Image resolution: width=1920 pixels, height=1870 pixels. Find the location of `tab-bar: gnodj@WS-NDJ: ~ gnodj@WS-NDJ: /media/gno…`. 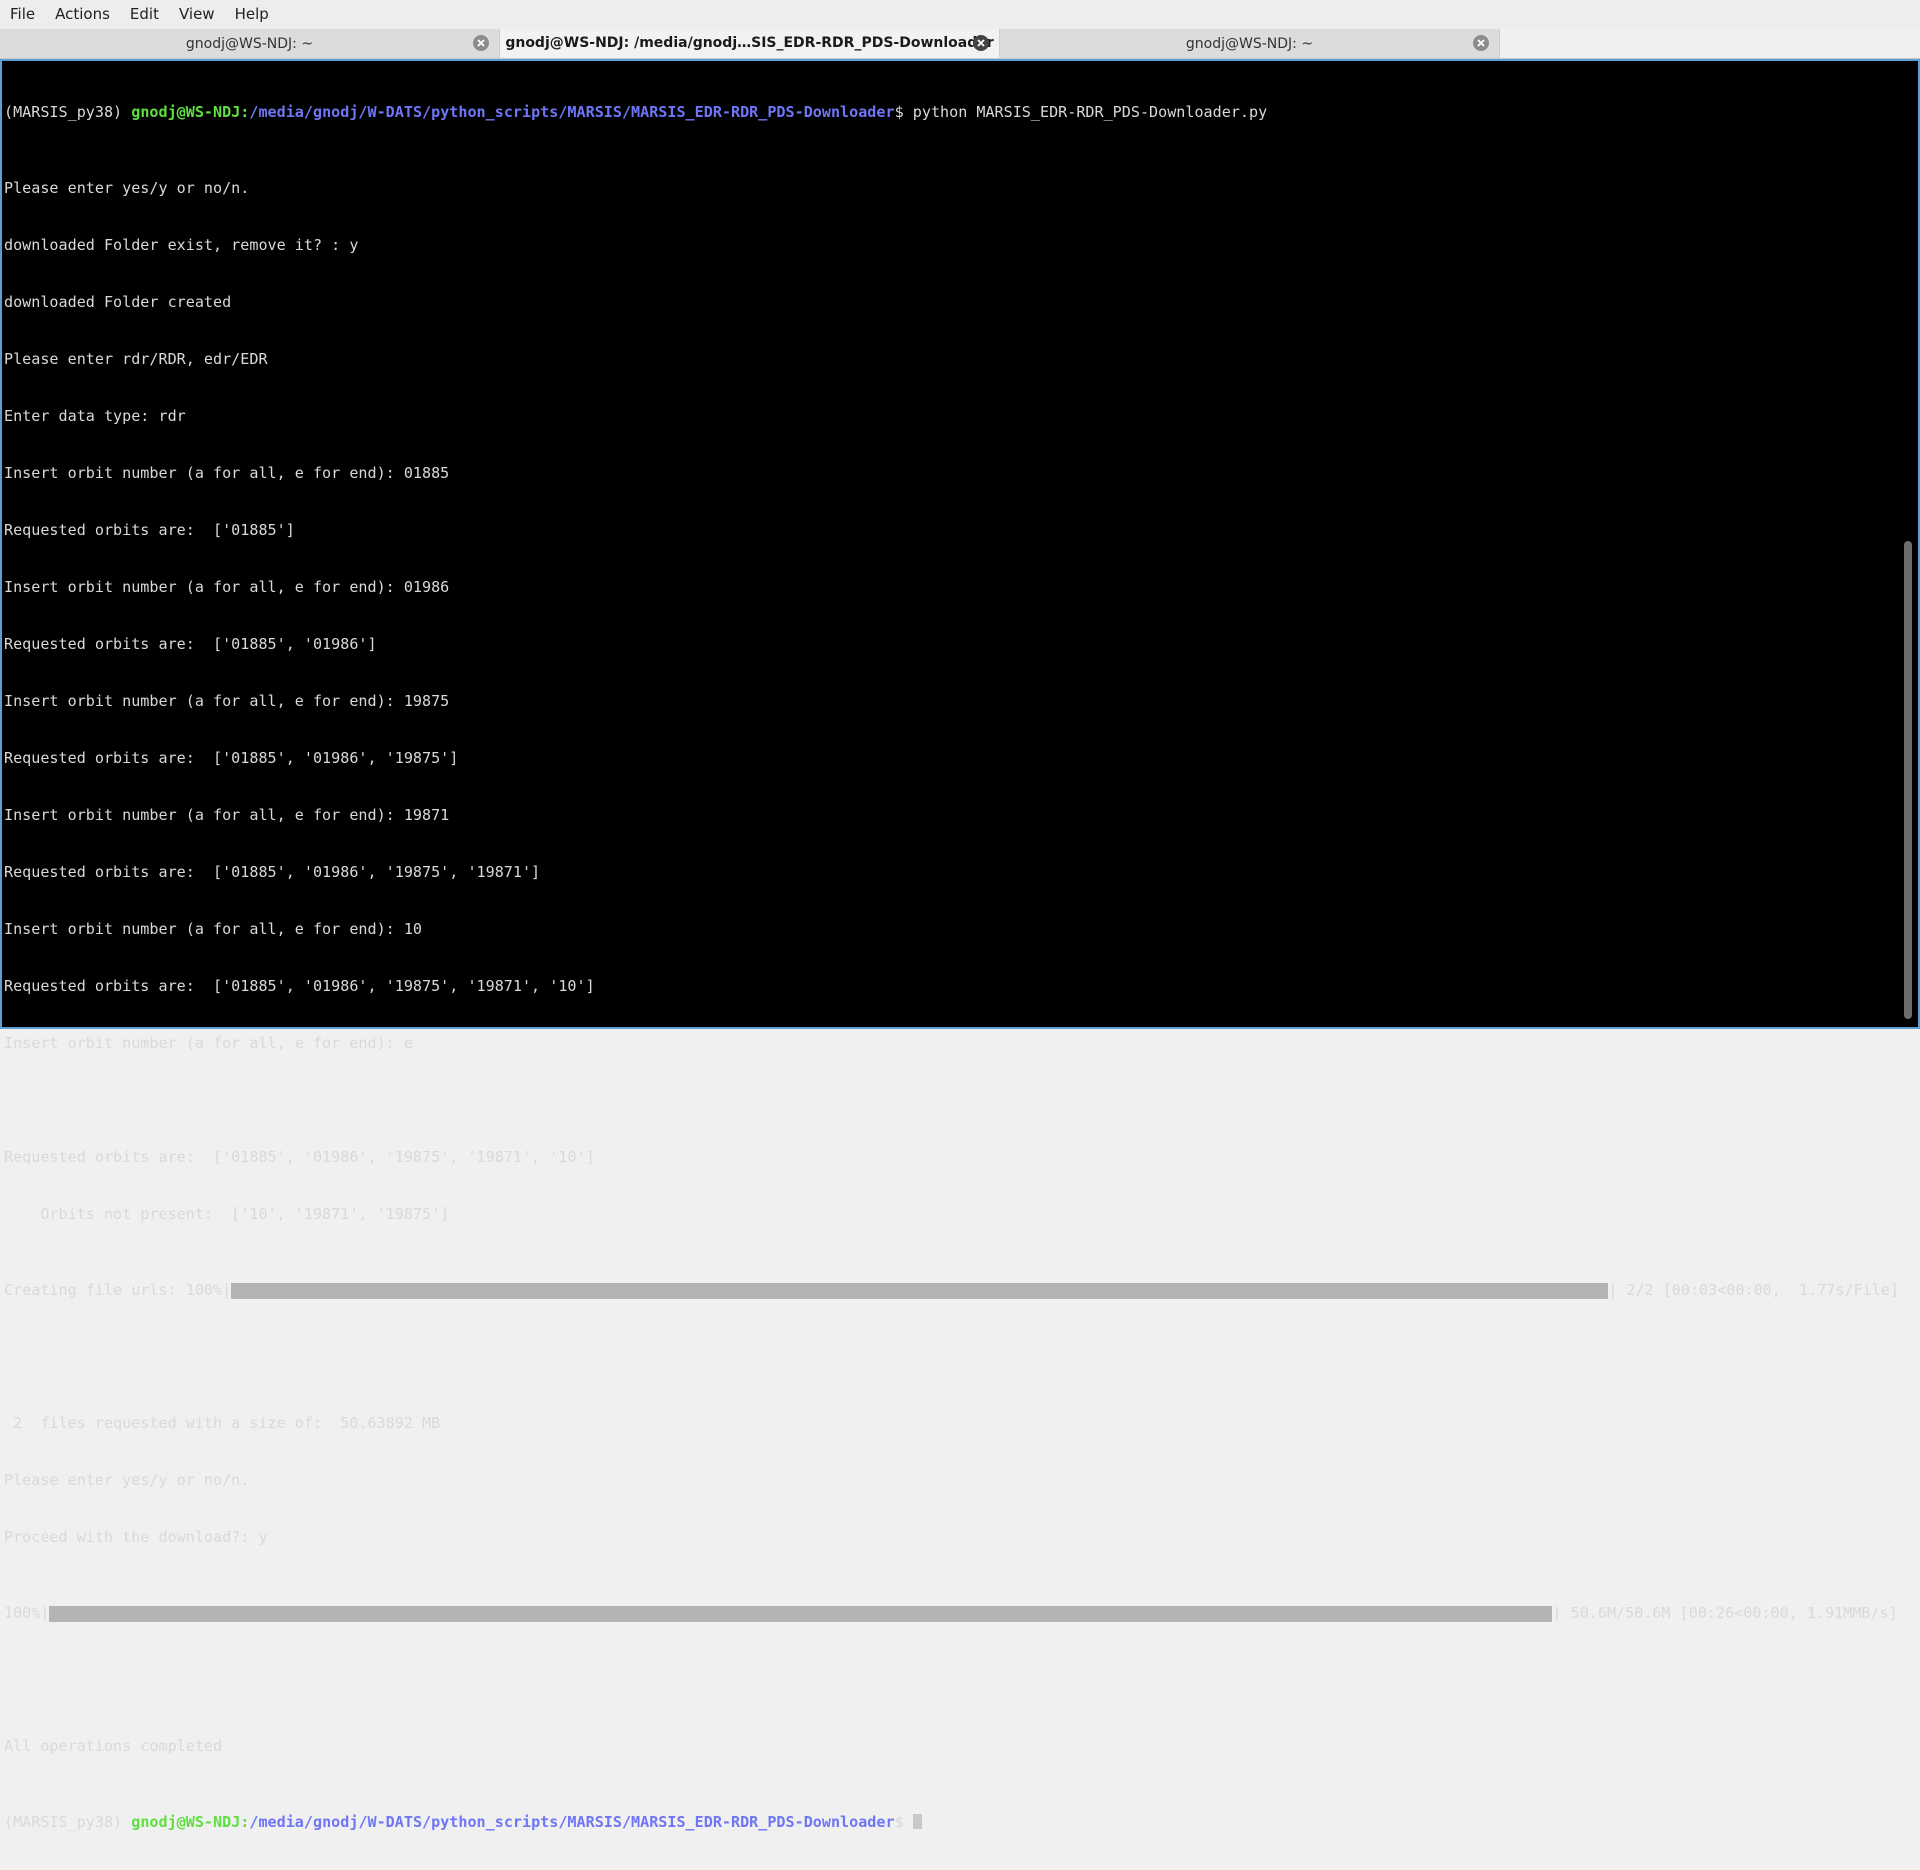

tab-bar: gnodj@WS-NDJ: ~ gnodj@WS-NDJ: /media/gno… is located at coordinates (960, 44).